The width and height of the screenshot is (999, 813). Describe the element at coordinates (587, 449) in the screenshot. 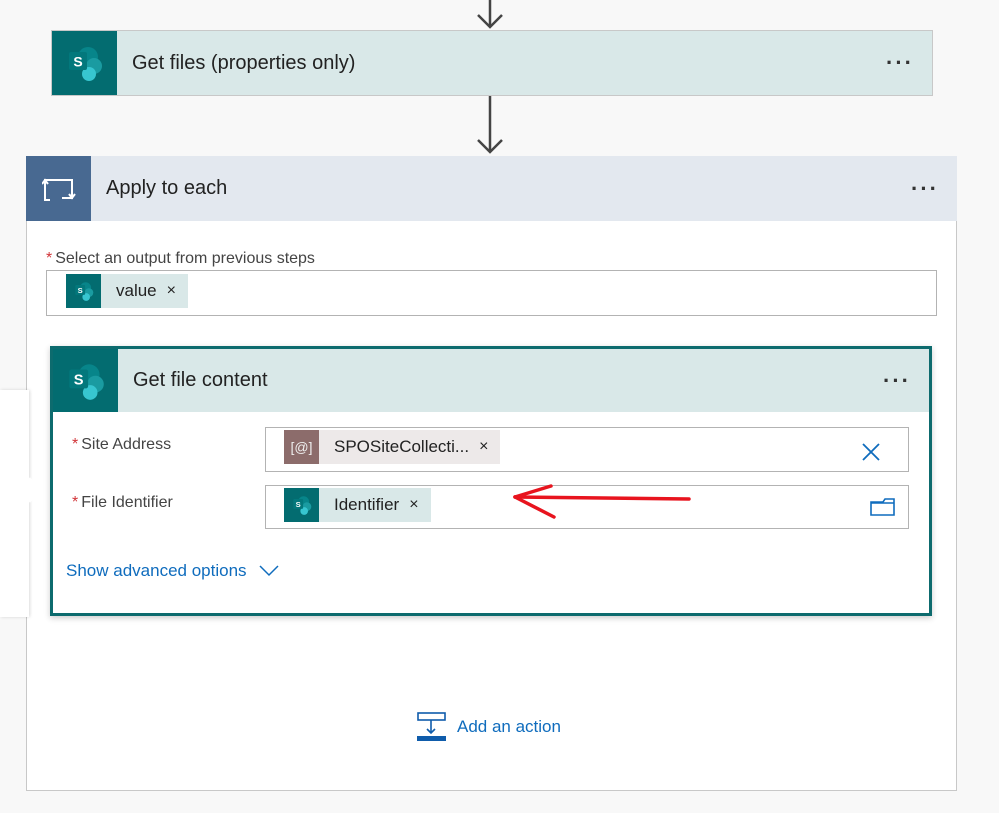

I see `site-address-input: [@] SPOSiteCollecti... ×` at that location.